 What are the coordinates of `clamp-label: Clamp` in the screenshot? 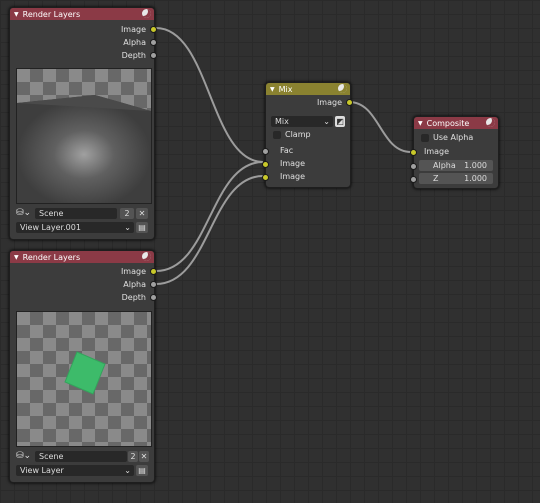 It's located at (298, 134).